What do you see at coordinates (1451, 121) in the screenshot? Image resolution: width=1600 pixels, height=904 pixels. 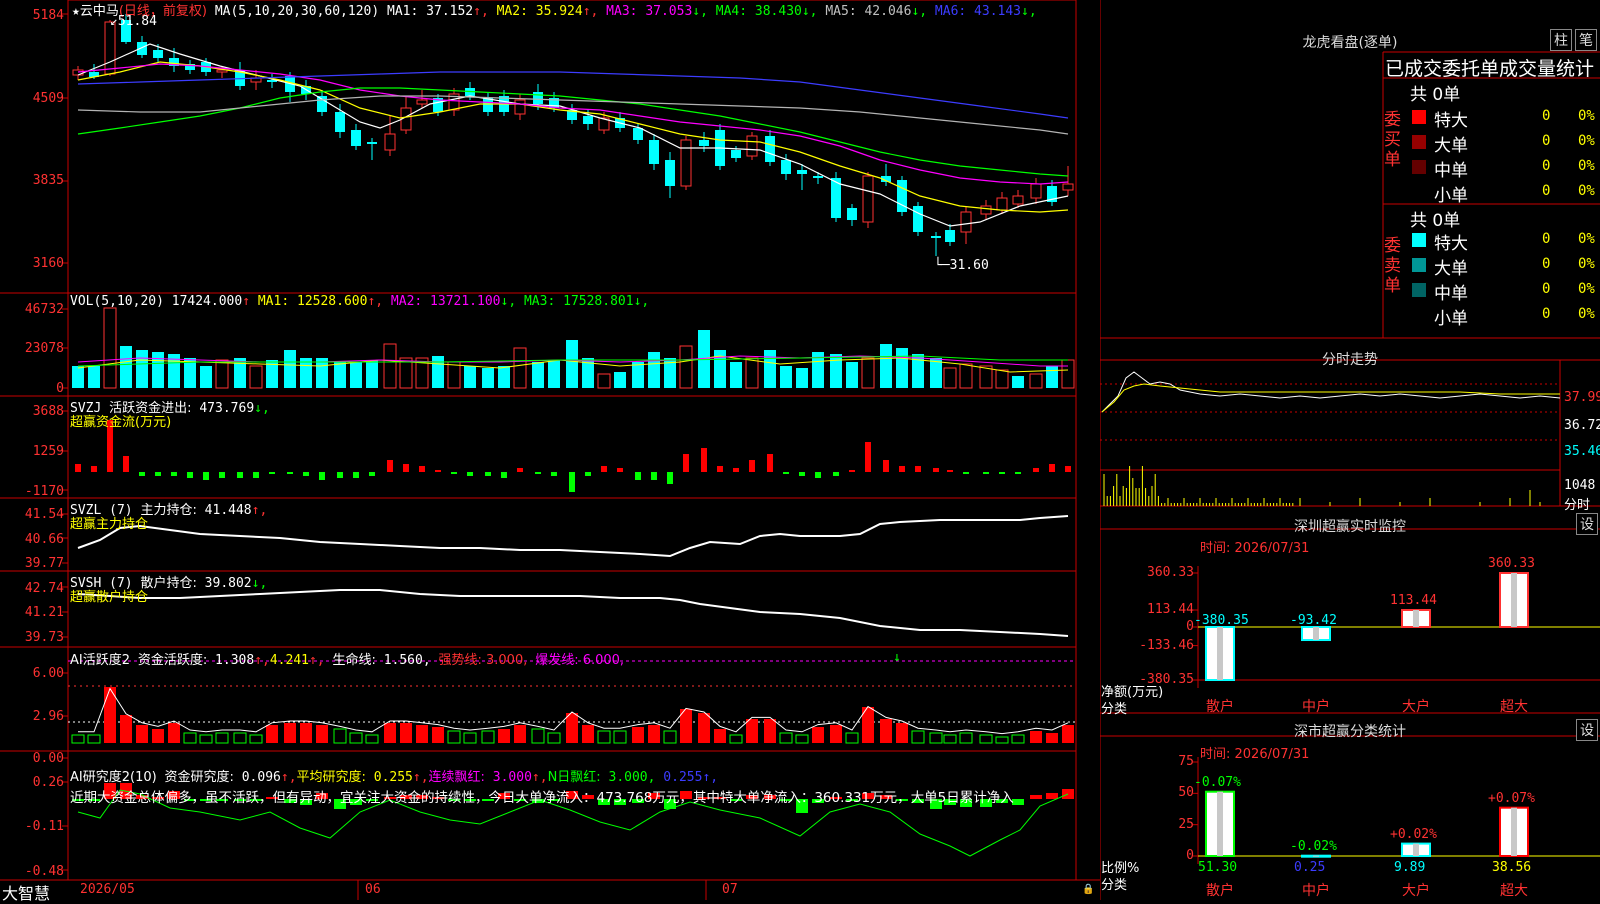 I see `dragon-row-name: 特大` at bounding box center [1451, 121].